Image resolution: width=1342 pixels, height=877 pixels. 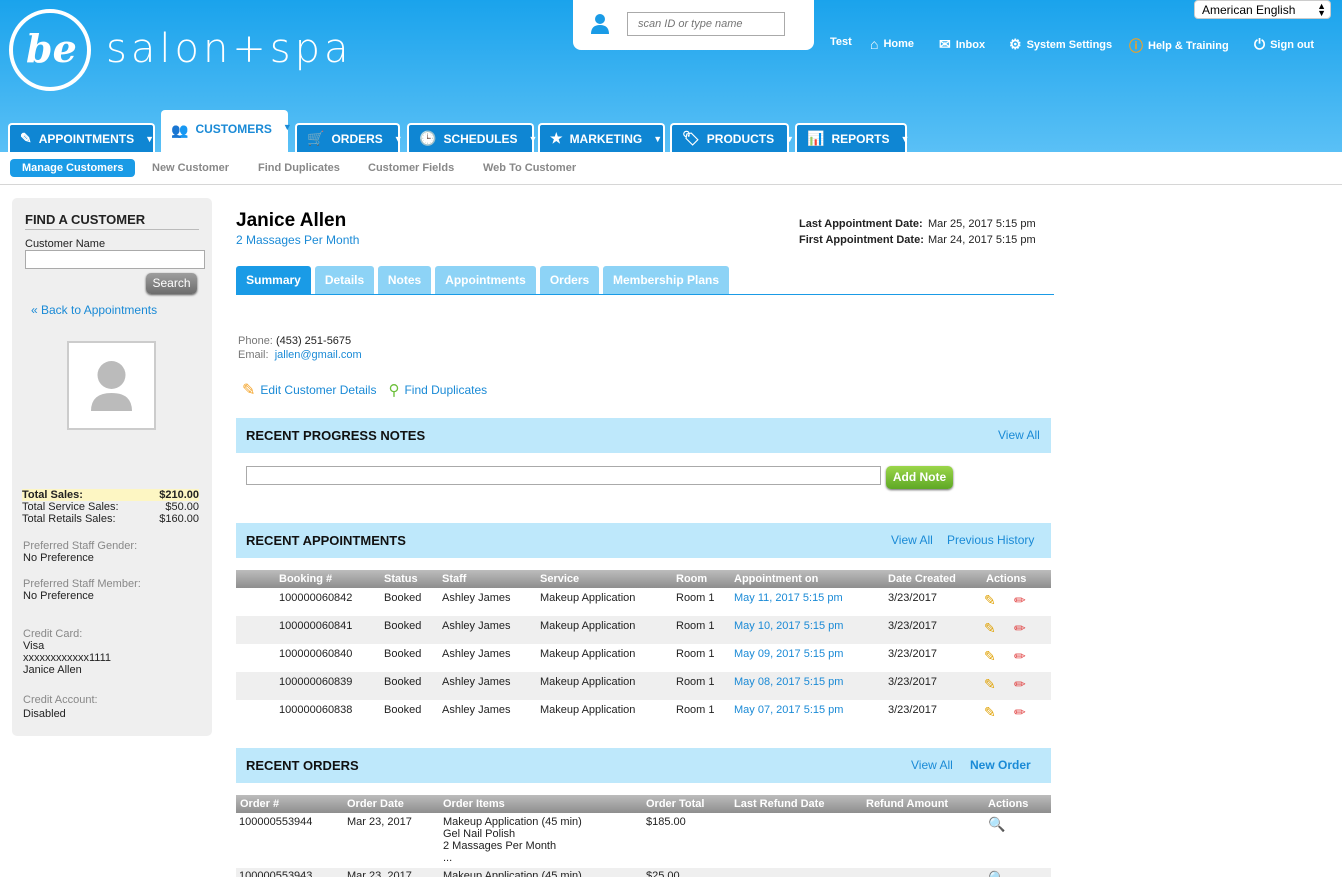 I want to click on subnav-customer-fields: Customer Fields, so click(x=411, y=168).